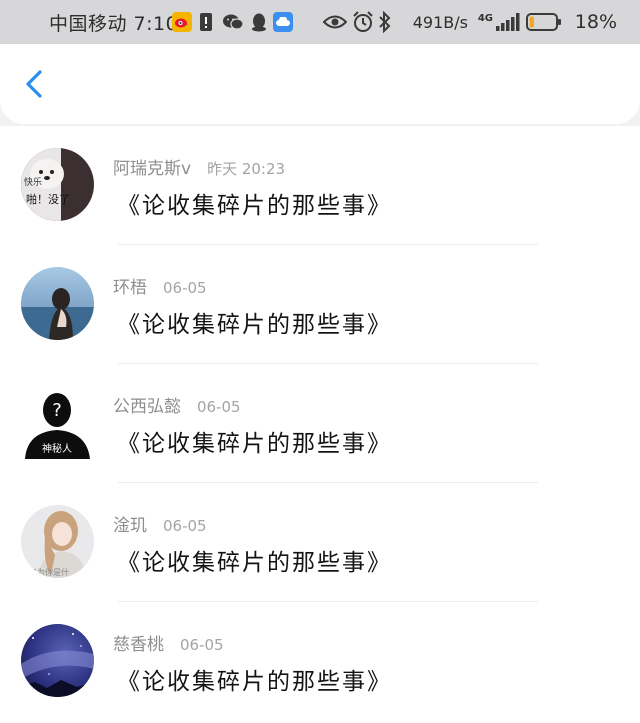 The width and height of the screenshot is (640, 723). I want to click on avatar: 只为你是什, so click(57, 541).